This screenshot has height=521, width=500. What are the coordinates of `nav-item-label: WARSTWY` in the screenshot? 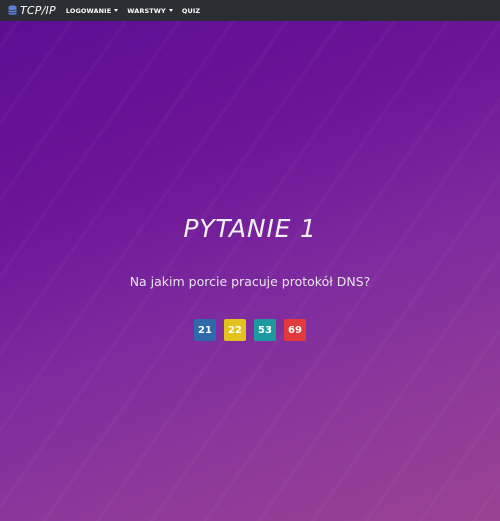 It's located at (146, 10).